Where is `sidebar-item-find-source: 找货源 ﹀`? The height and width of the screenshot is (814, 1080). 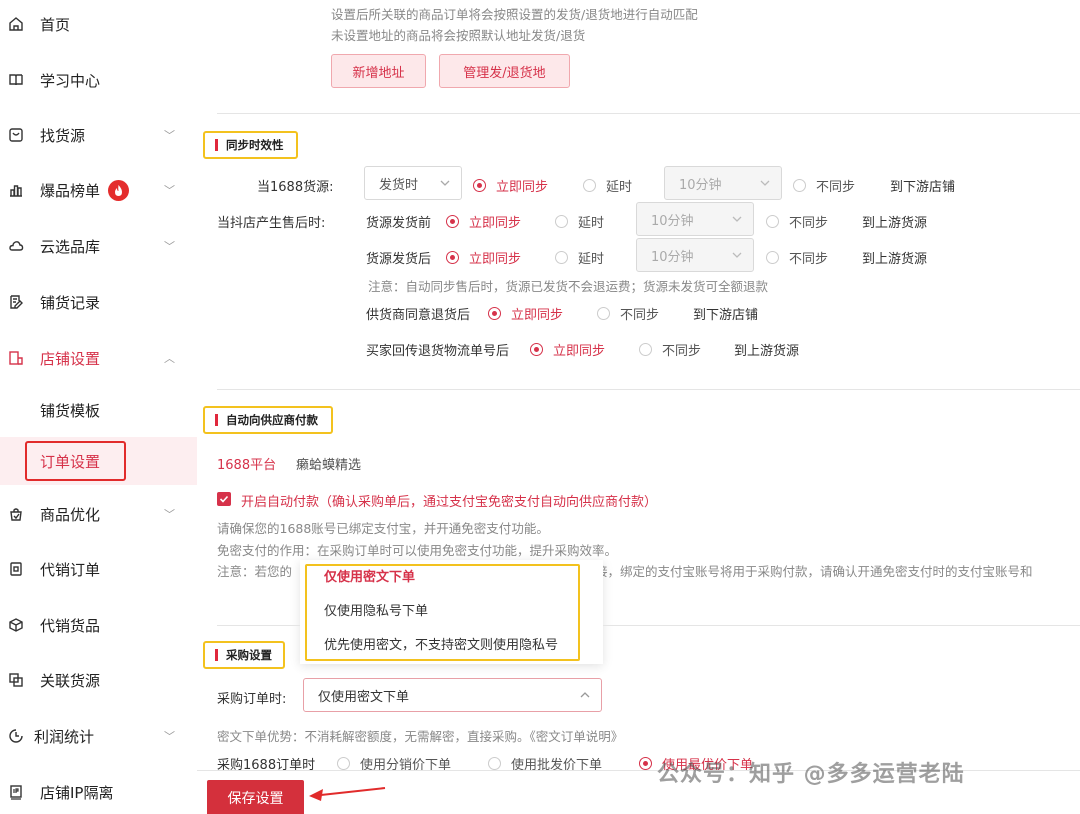
sidebar-item-find-source: 找货源 ﹀ is located at coordinates (98, 135).